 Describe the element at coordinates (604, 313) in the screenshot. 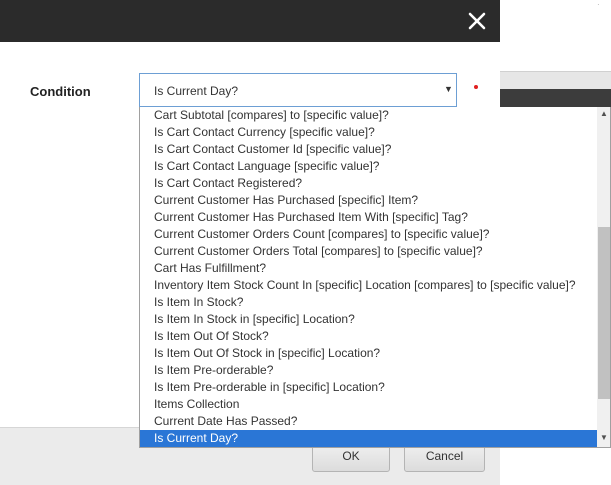

I see `scroll-thumb` at that location.